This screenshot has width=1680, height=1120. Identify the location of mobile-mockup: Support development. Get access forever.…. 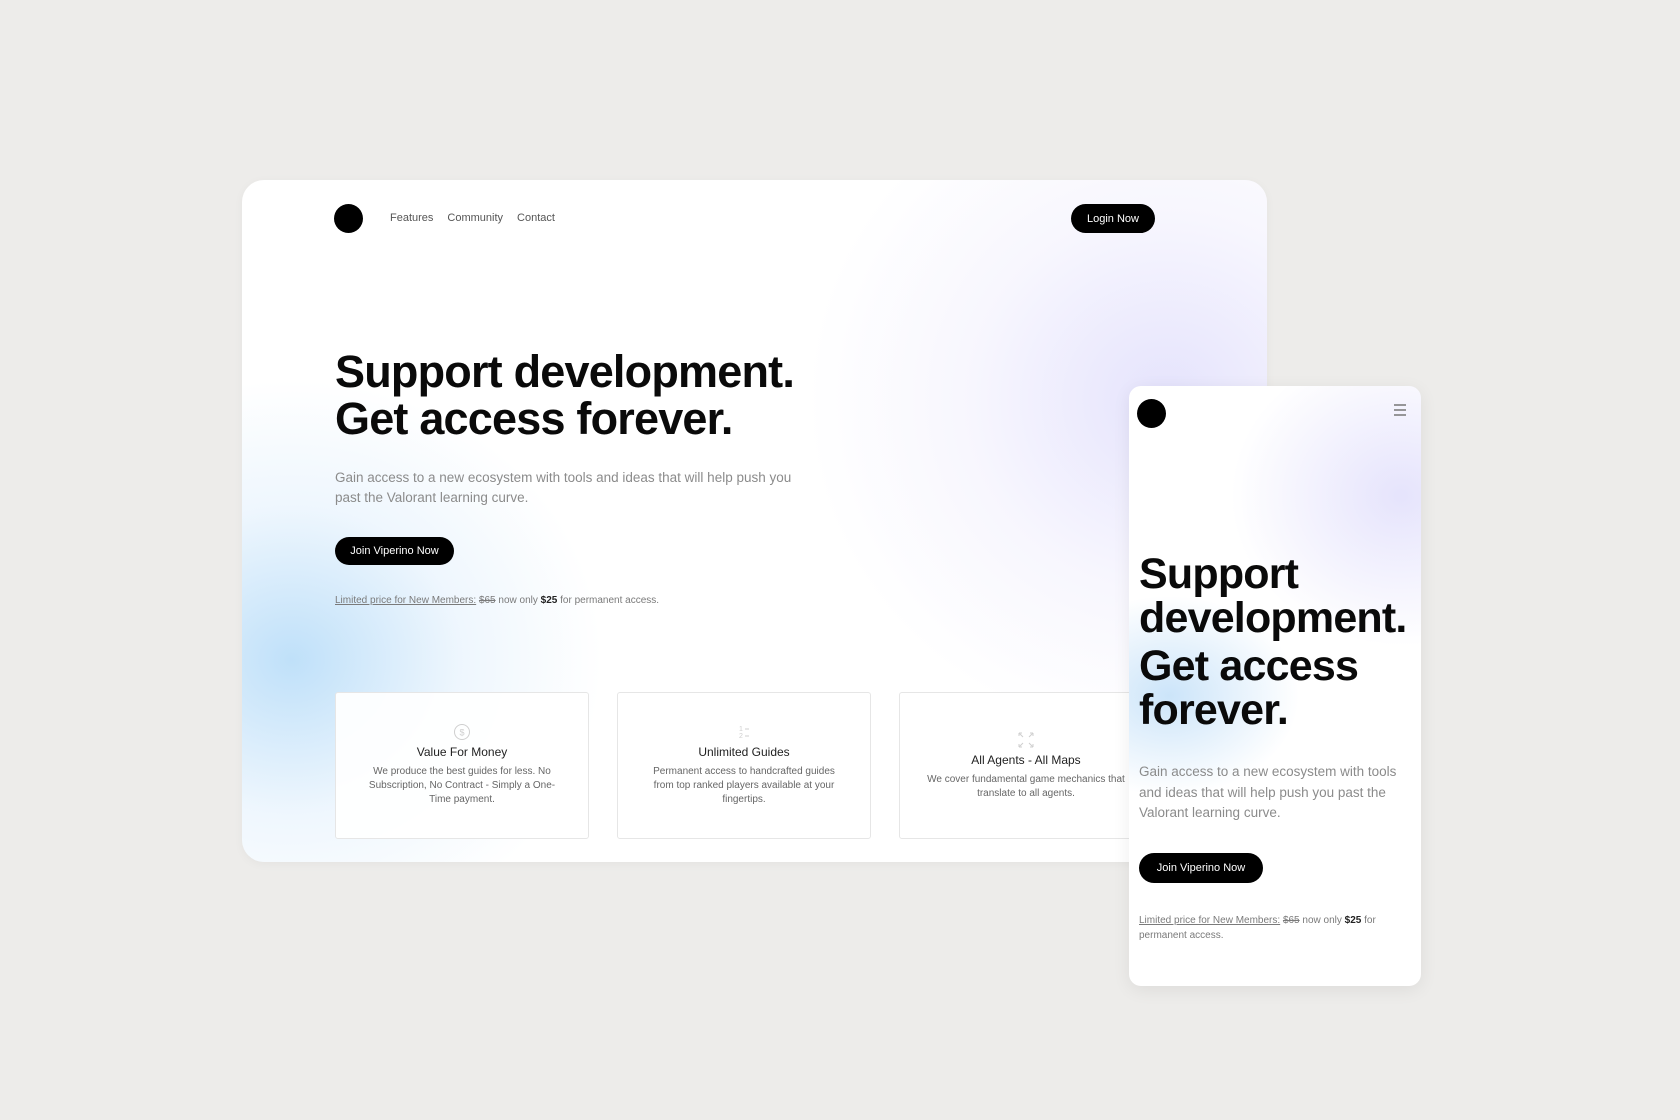
(1275, 686).